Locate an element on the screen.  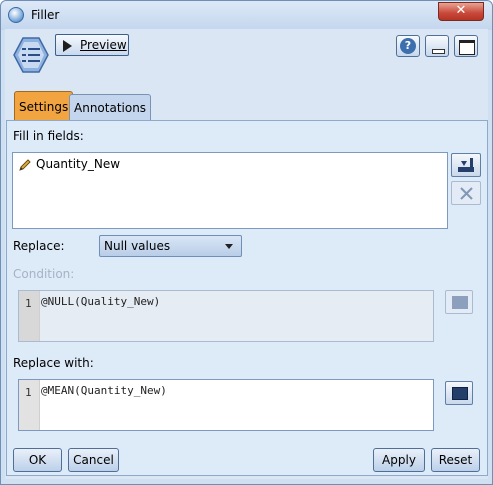
reset-label: Reset is located at coordinates (455, 460).